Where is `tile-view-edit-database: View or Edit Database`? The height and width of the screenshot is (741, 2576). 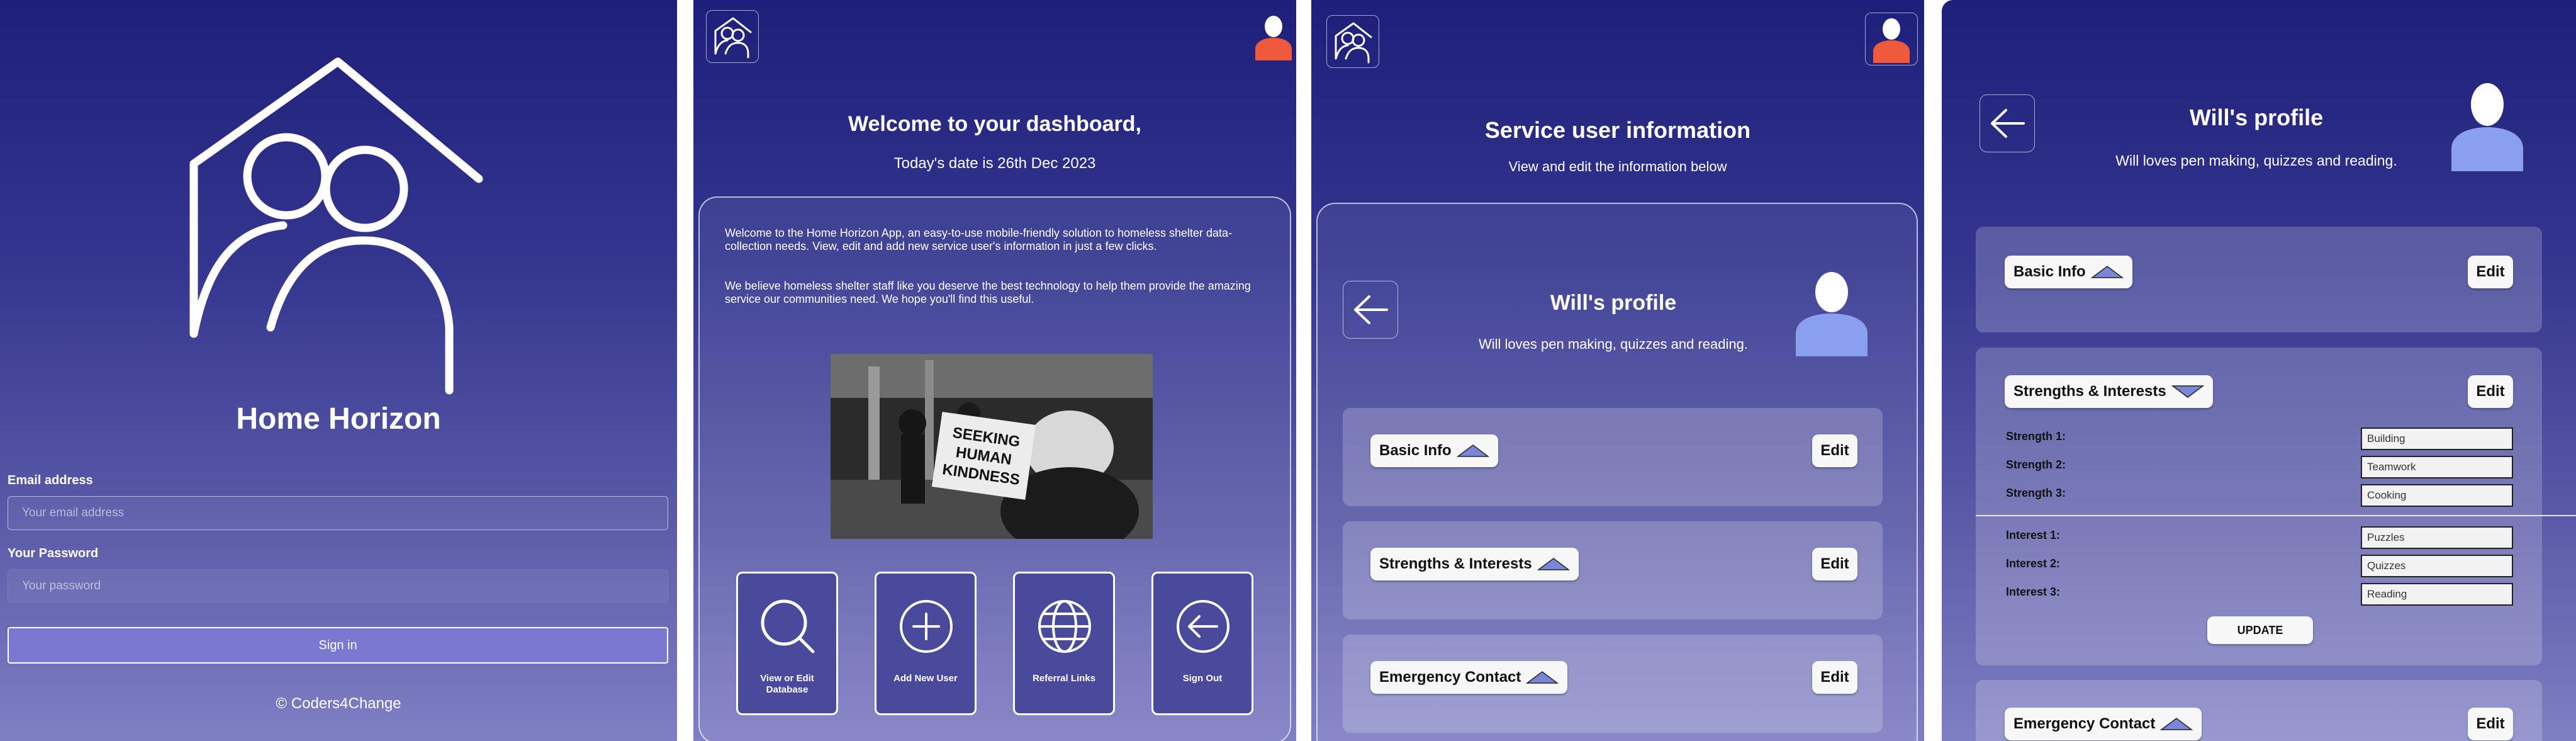 tile-view-edit-database: View or Edit Database is located at coordinates (787, 643).